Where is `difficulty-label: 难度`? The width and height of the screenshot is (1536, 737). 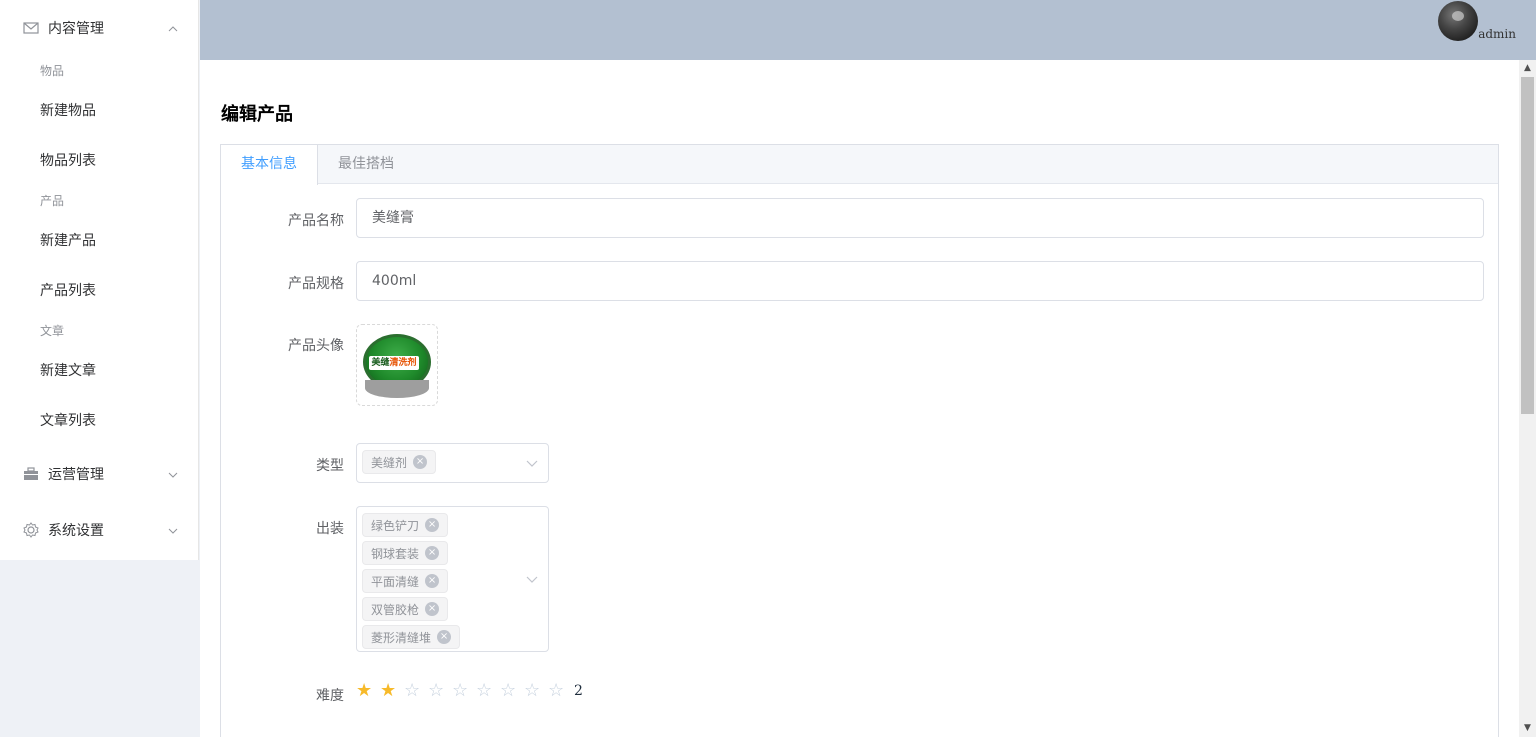 difficulty-label: 难度 is located at coordinates (330, 696).